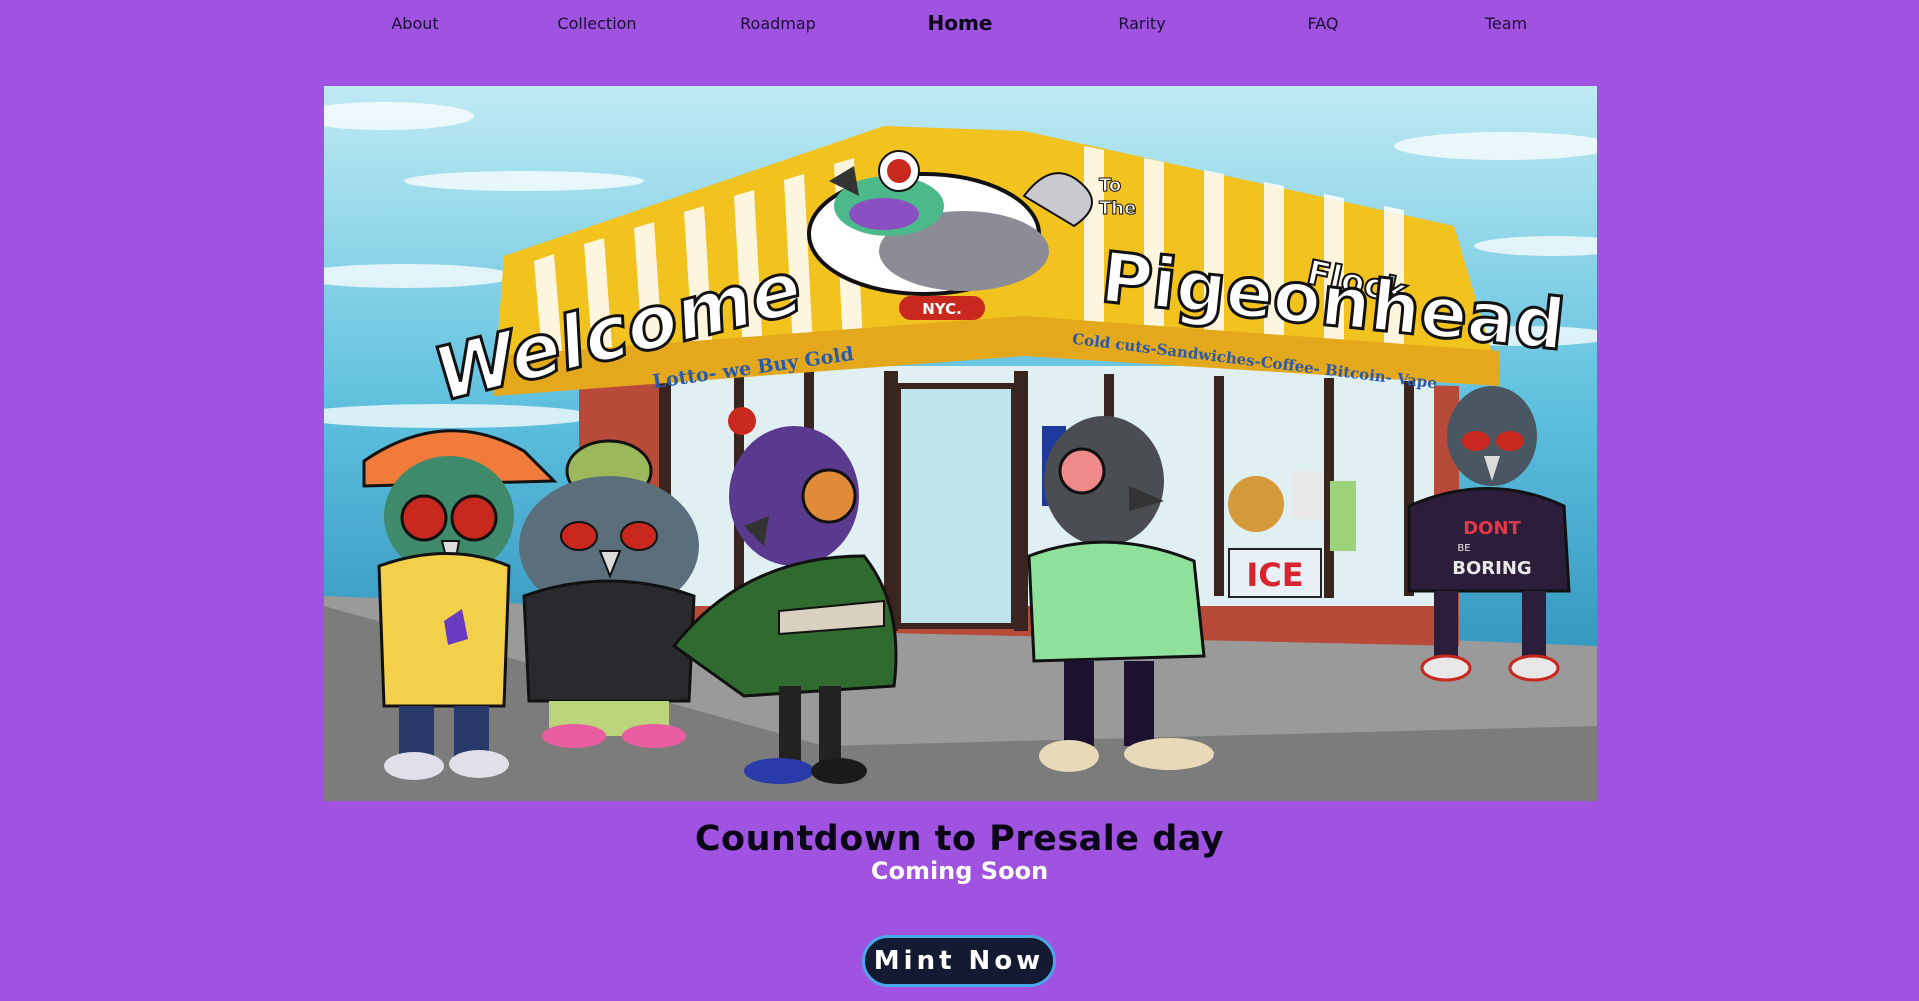 The width and height of the screenshot is (1919, 1001). I want to click on hoodie-text-be: BE, so click(1463, 548).